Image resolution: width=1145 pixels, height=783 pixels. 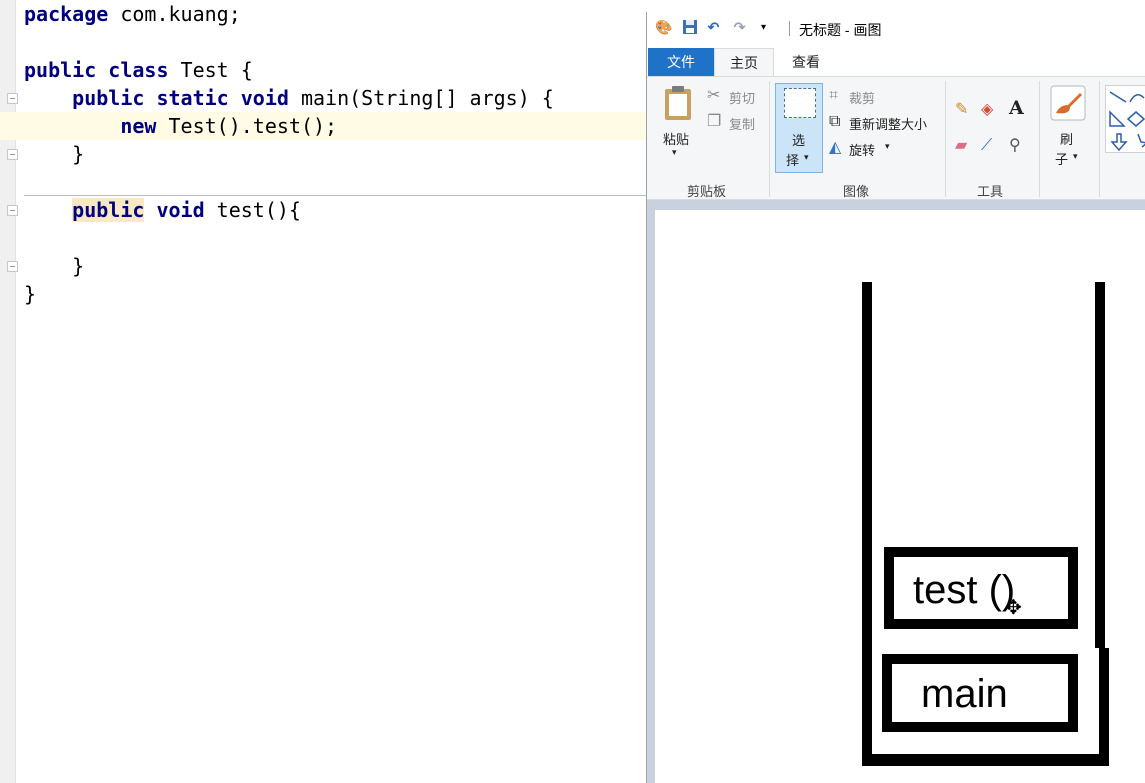 I want to click on code-keyword: new, so click(x=138, y=126).